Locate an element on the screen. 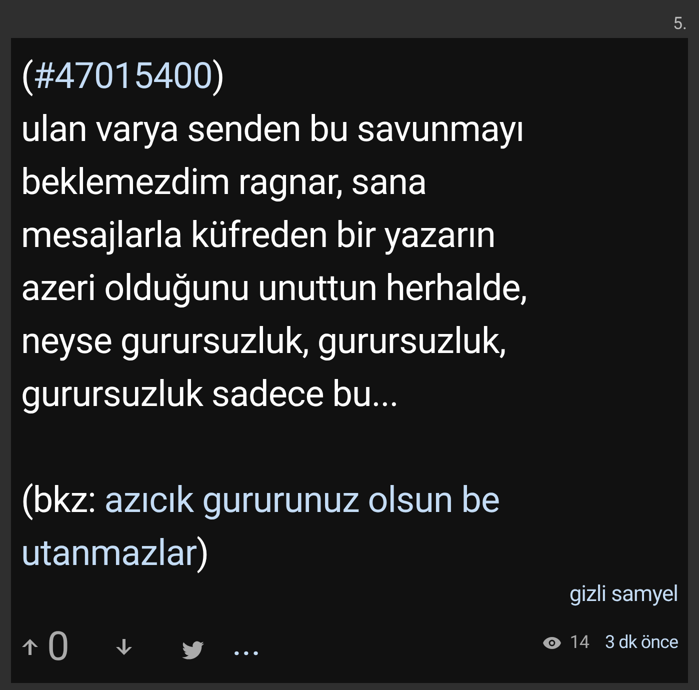  arrow-up-icon is located at coordinates (30, 647).